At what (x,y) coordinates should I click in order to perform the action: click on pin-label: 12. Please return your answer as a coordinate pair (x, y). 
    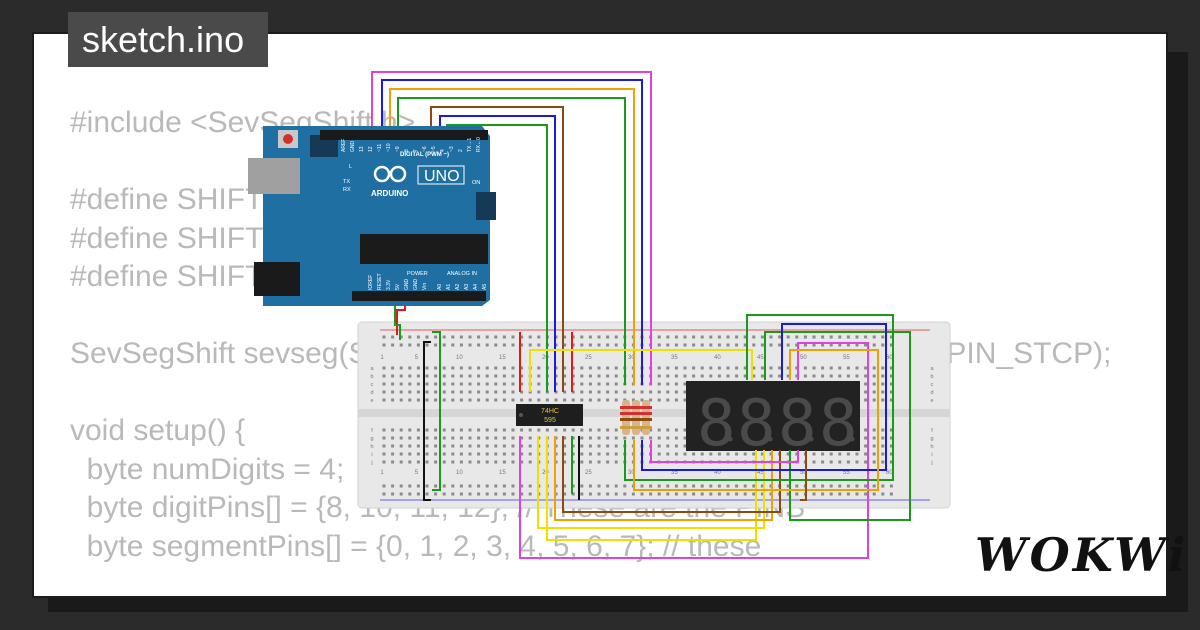
    Looking at the image, I should click on (371, 149).